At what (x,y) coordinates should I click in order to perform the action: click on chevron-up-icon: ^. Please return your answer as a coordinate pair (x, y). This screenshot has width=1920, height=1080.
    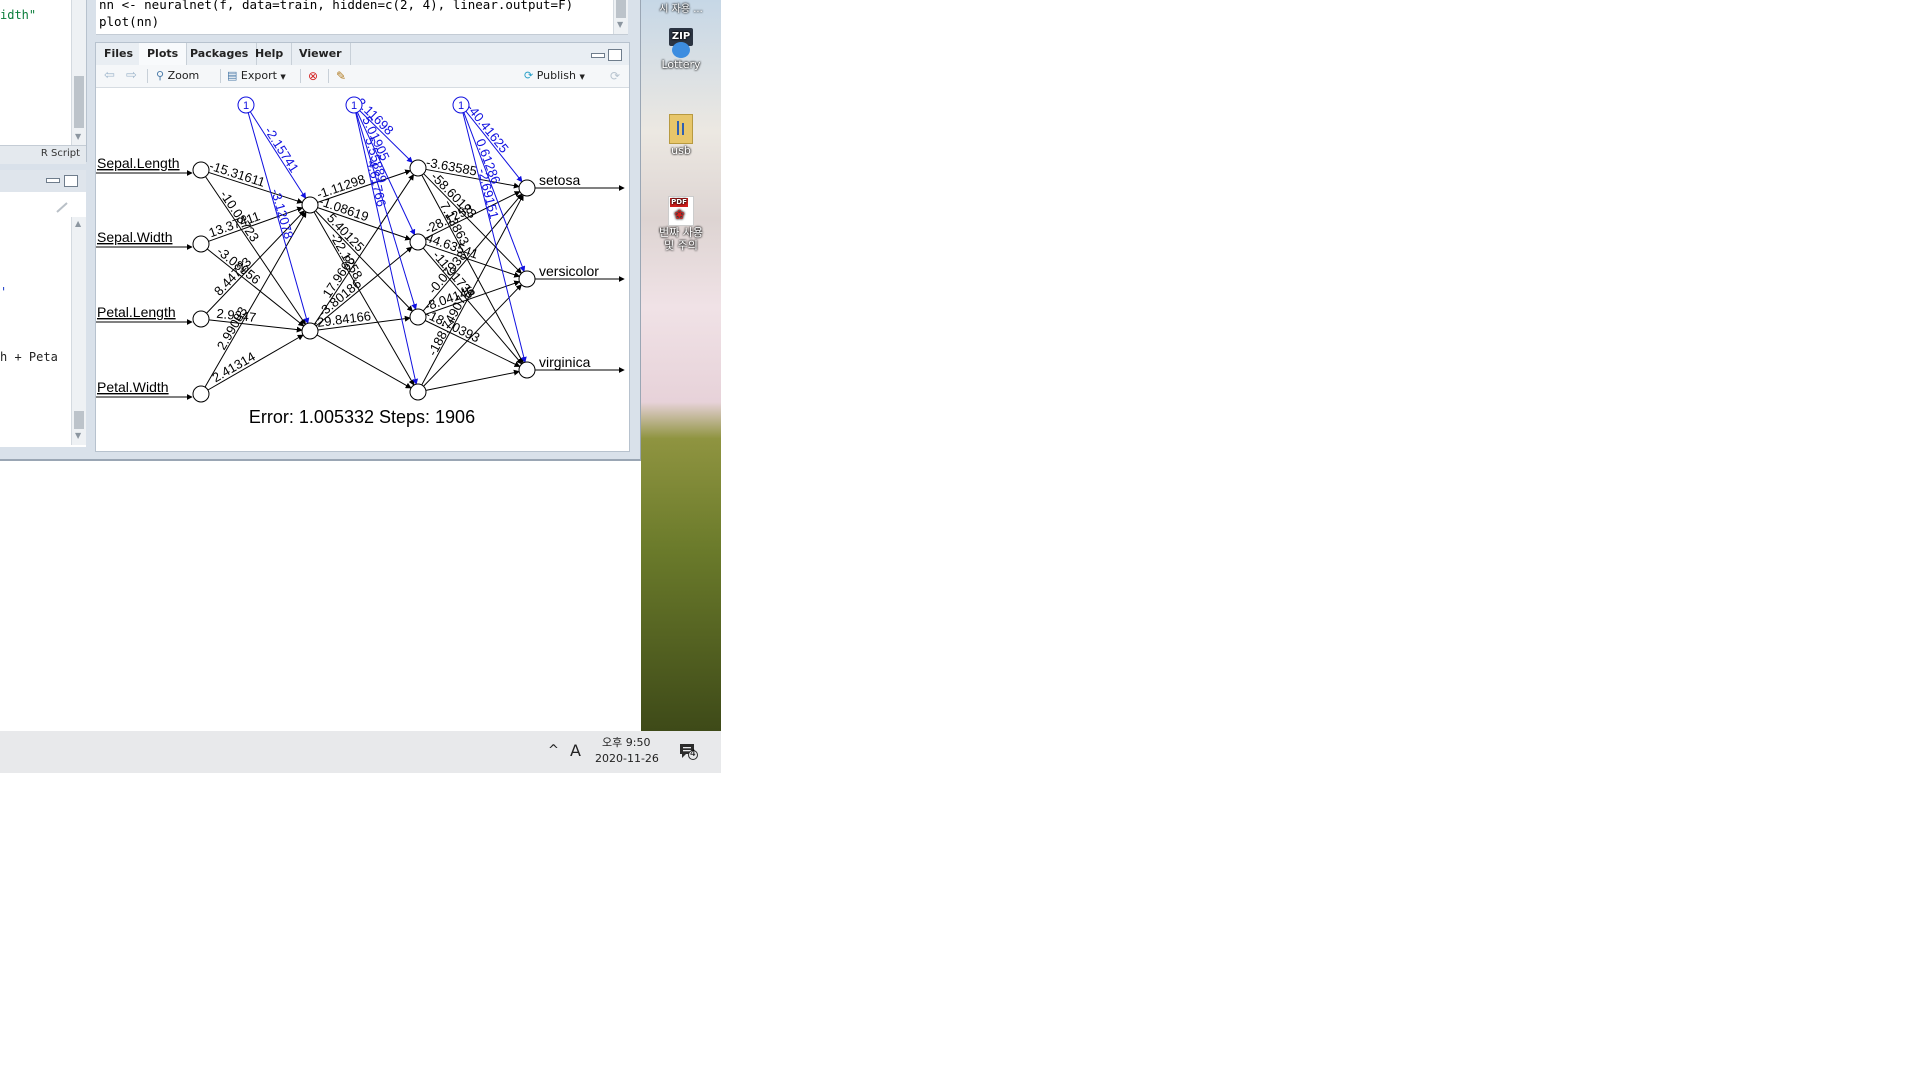
    Looking at the image, I should click on (553, 750).